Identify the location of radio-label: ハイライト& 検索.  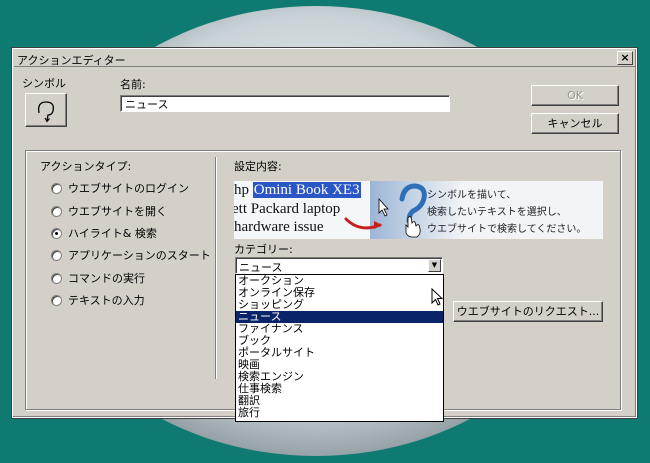
(112, 233).